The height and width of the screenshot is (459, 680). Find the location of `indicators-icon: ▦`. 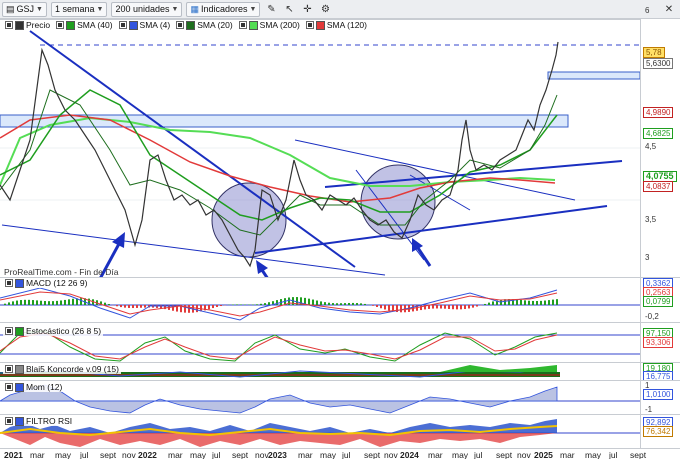

indicators-icon: ▦ is located at coordinates (194, 8).